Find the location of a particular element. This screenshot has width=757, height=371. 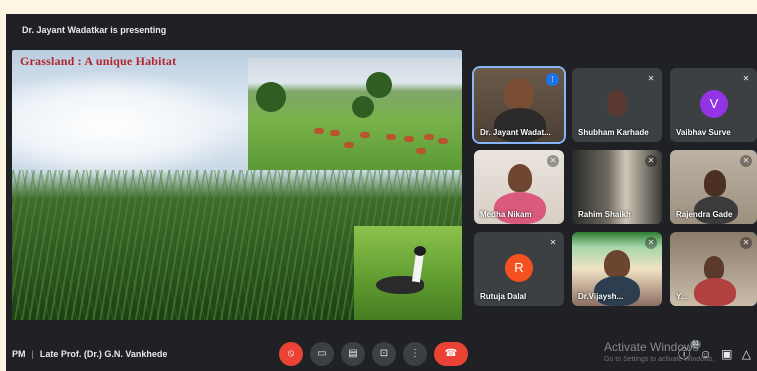

camera-toggle-button: ▭ is located at coordinates (322, 354).